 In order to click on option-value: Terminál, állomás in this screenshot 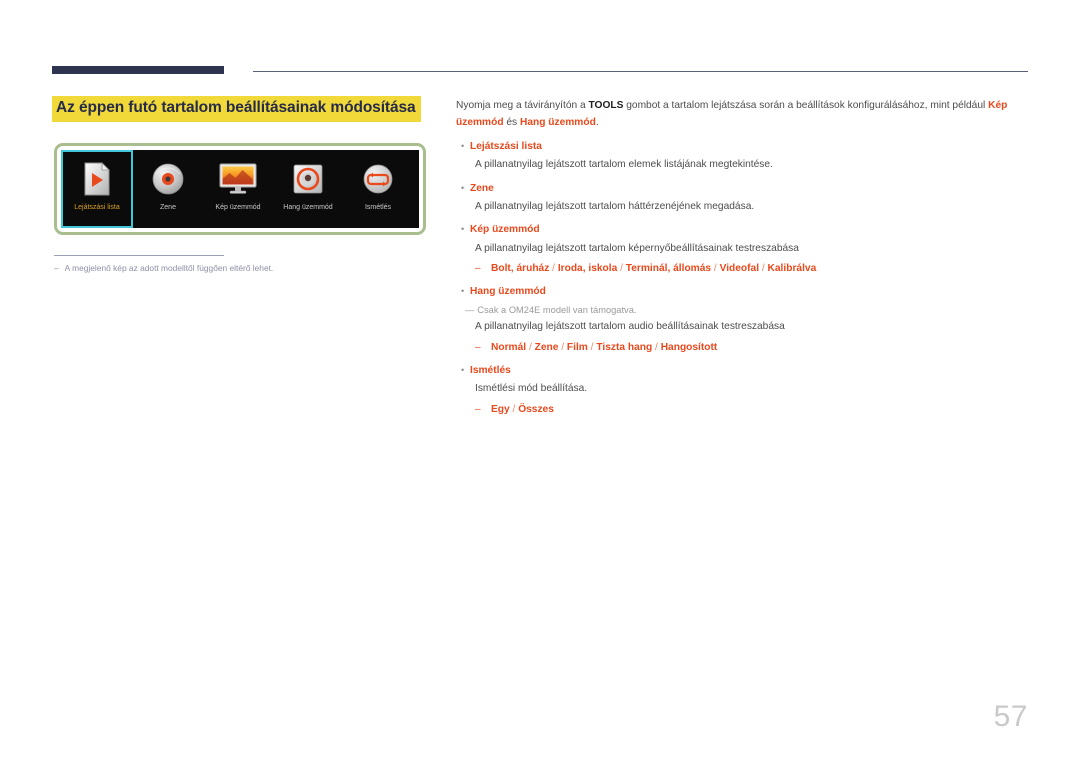, I will do `click(668, 268)`.